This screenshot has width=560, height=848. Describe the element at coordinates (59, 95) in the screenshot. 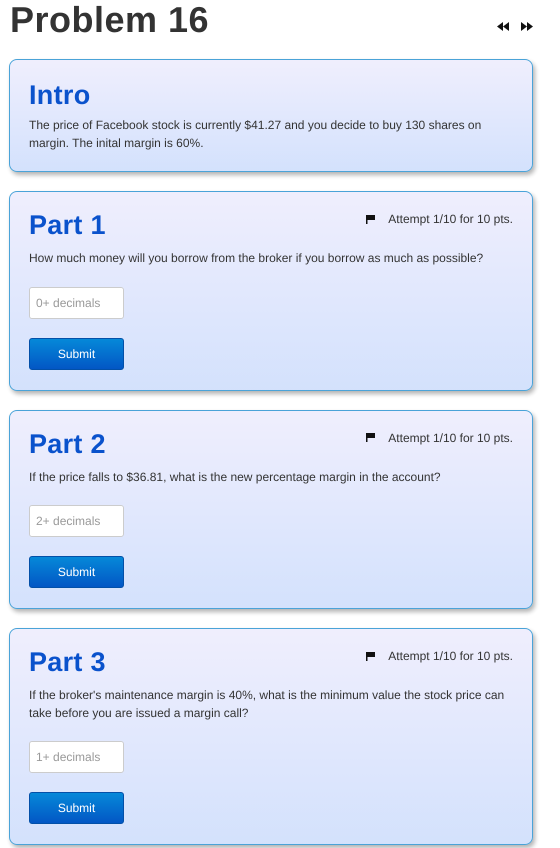

I see `section-heading: Intro` at that location.